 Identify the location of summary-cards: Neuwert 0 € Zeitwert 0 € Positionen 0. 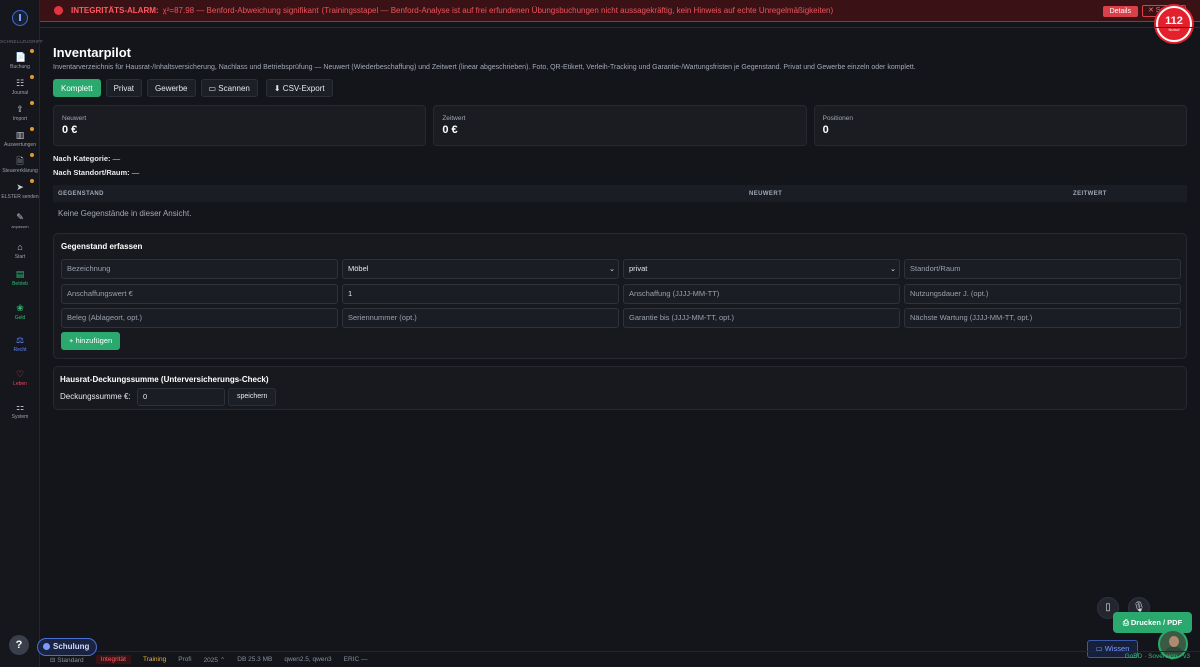
(620, 125).